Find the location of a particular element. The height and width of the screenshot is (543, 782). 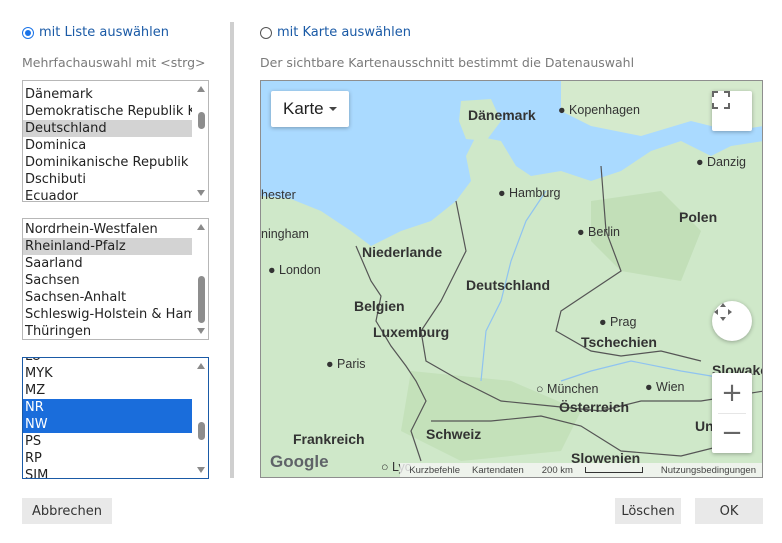

list-item-selected: Rheinland-Pfalz is located at coordinates (107, 246).